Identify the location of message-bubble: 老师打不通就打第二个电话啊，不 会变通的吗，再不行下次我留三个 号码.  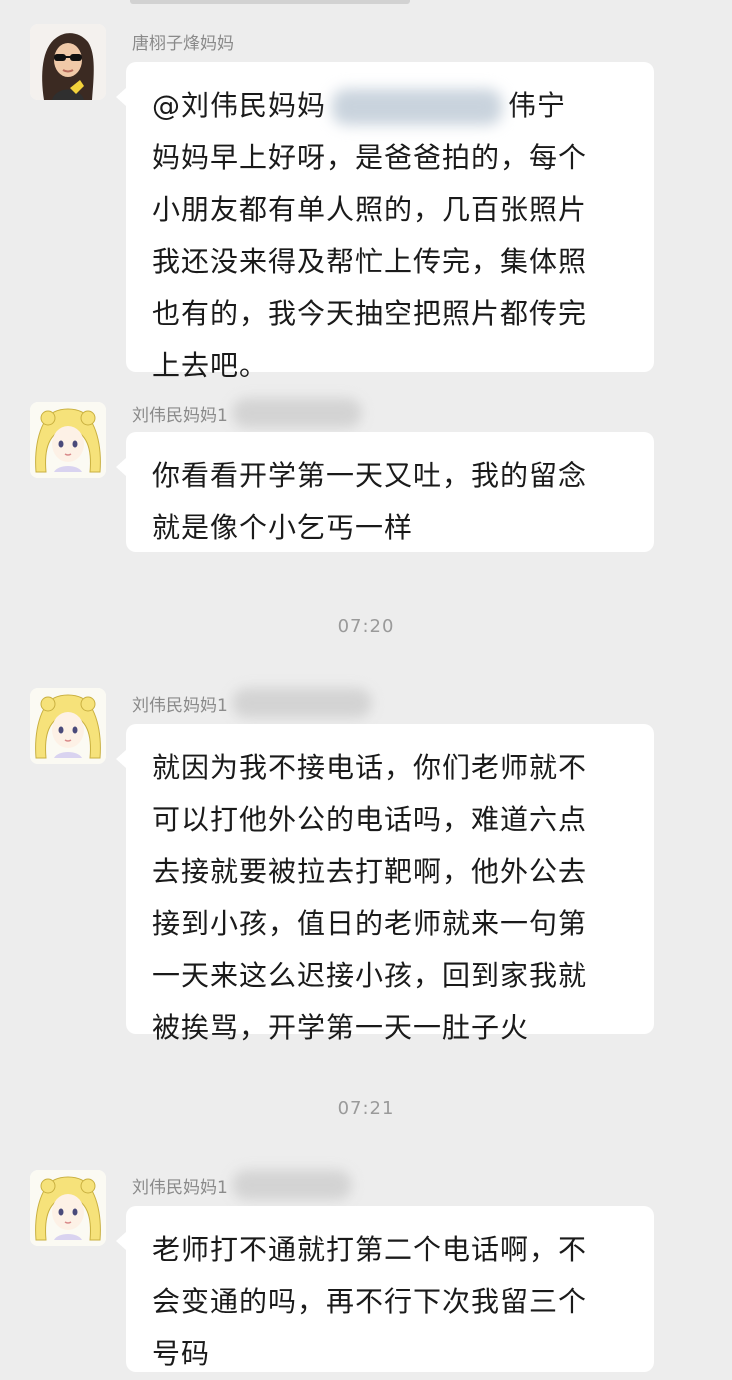
(385, 1289).